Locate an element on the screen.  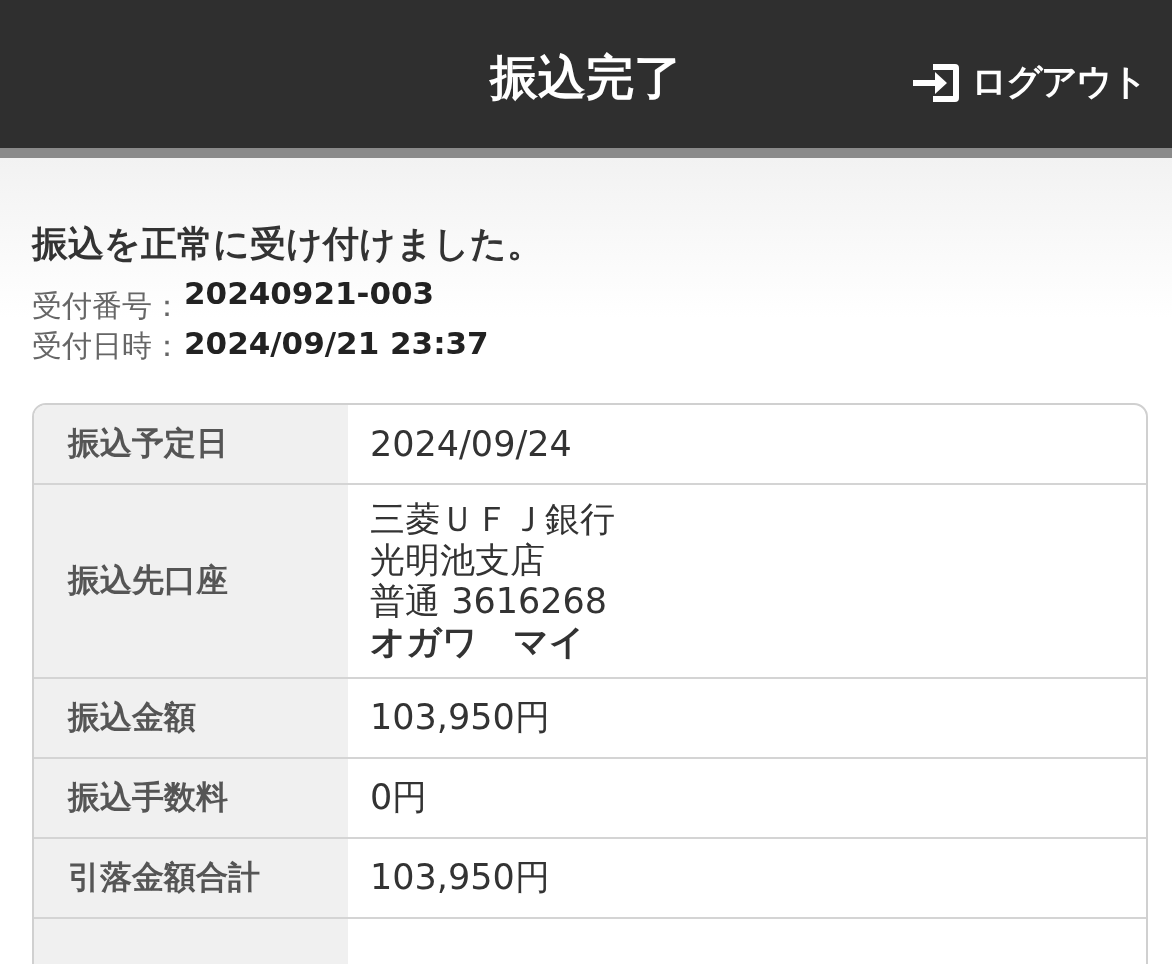
receipt-label: 受付日時： is located at coordinates (107, 346).